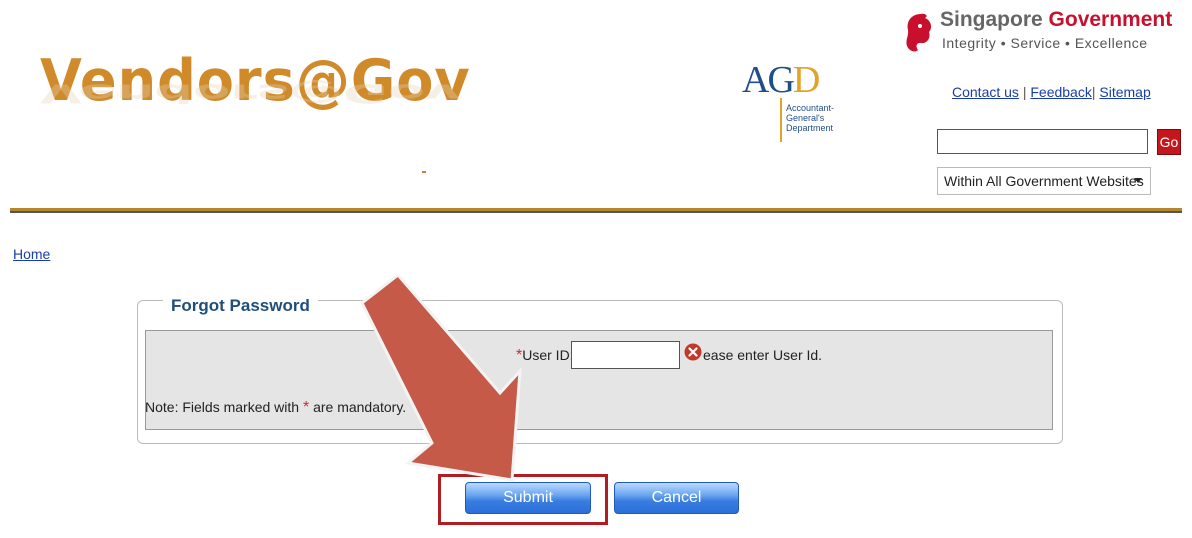 The image size is (1192, 538). Describe the element at coordinates (1042, 141) in the screenshot. I see `site-search-input` at that location.